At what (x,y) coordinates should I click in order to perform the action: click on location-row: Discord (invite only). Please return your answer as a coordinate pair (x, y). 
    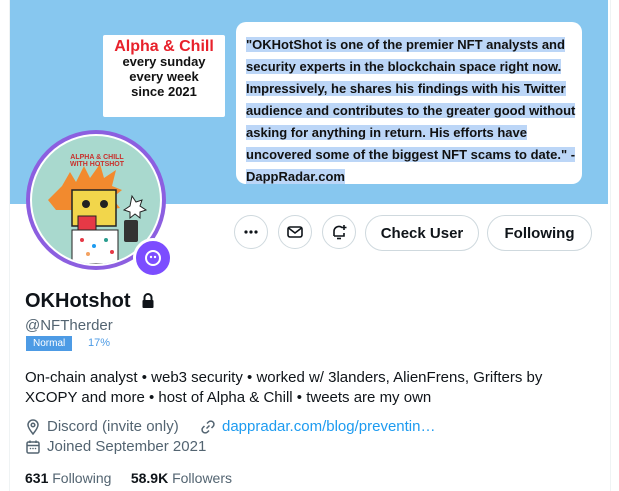
    Looking at the image, I should click on (102, 426).